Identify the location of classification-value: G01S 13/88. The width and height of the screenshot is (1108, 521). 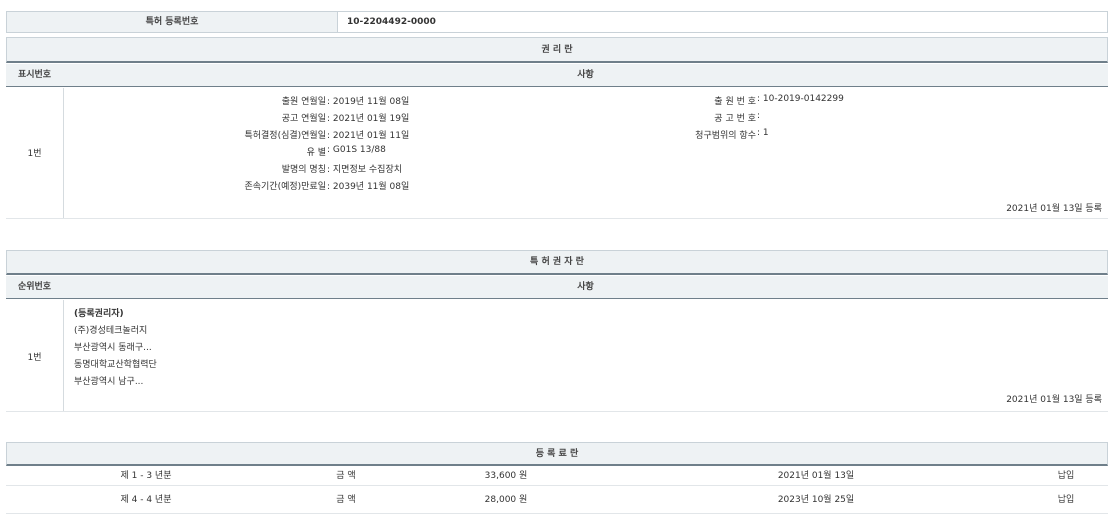
(359, 150).